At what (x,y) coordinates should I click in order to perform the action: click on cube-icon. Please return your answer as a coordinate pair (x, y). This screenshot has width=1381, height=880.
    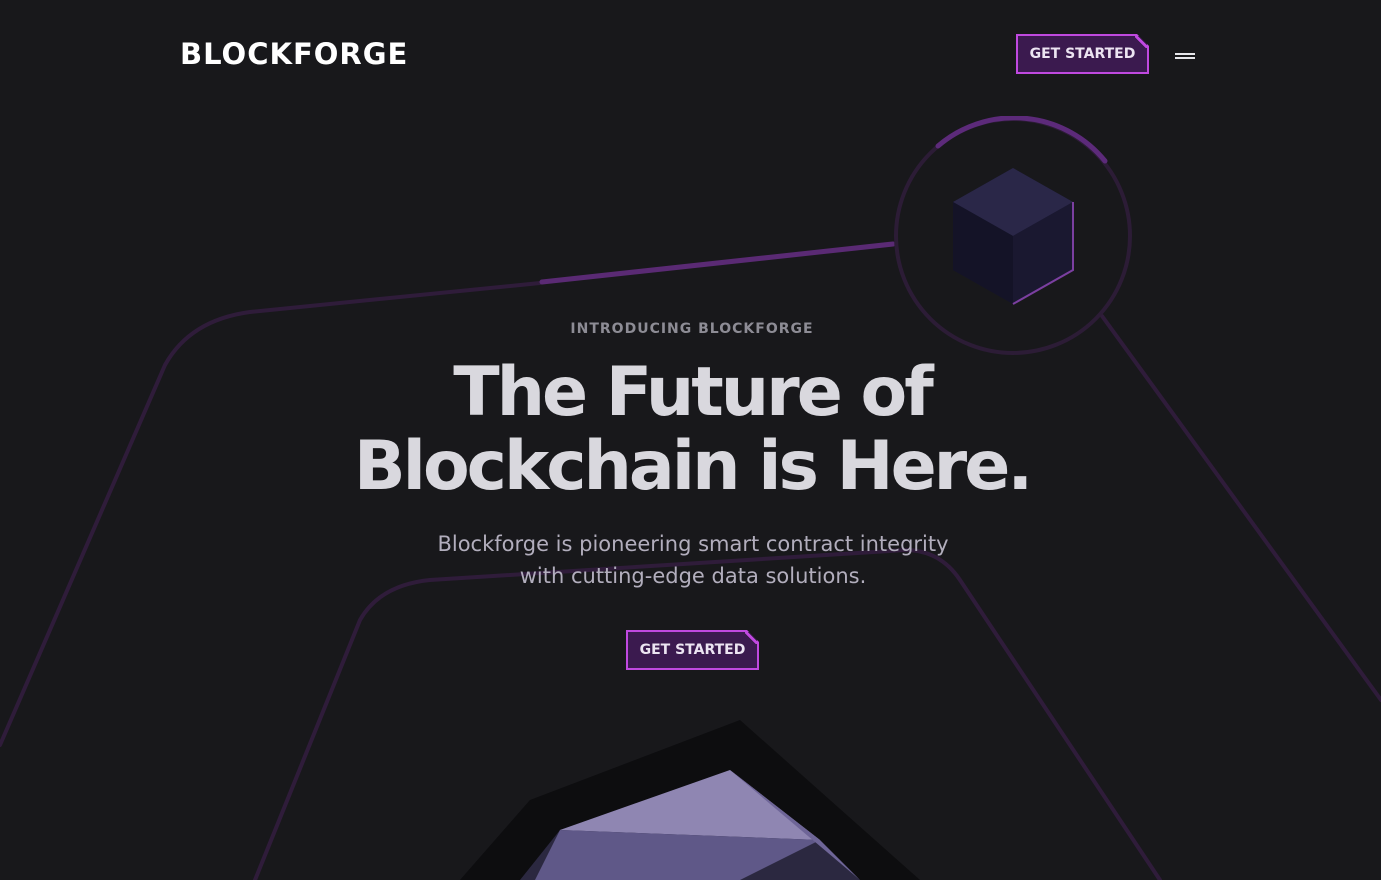
    Looking at the image, I should click on (1013, 236).